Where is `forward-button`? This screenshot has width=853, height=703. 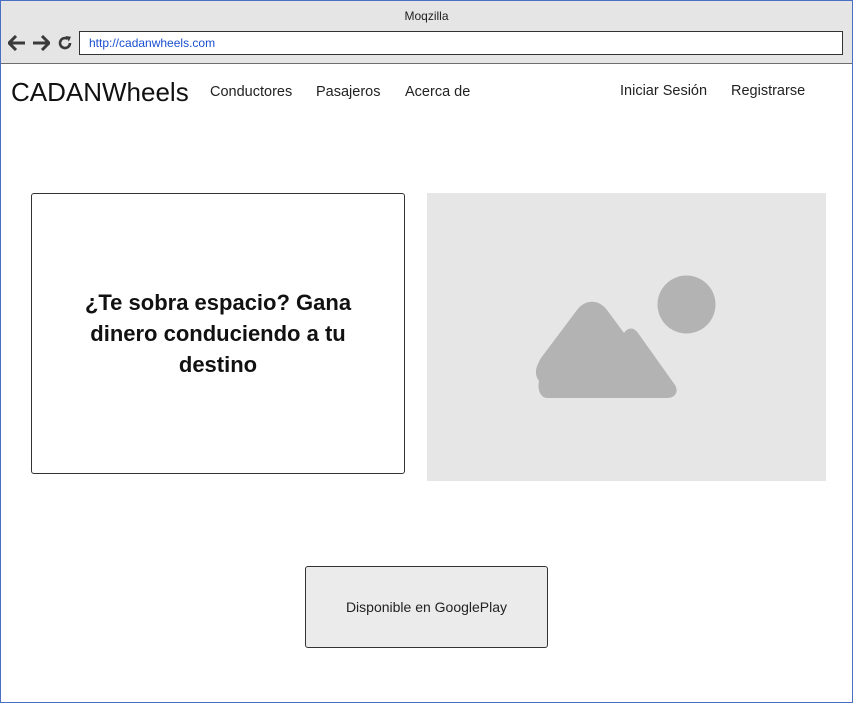
forward-button is located at coordinates (41, 43).